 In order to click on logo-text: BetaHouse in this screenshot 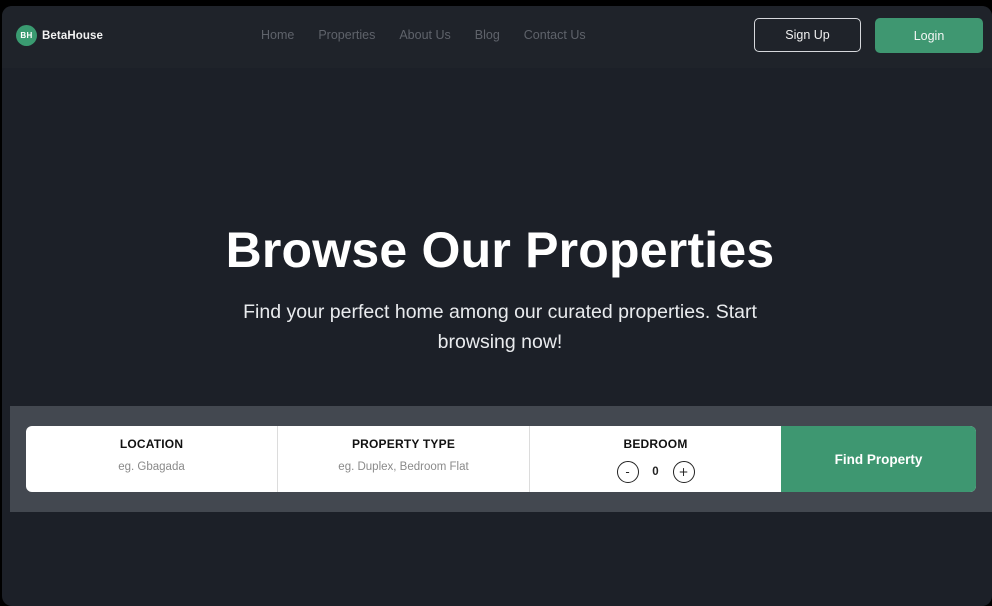, I will do `click(72, 35)`.